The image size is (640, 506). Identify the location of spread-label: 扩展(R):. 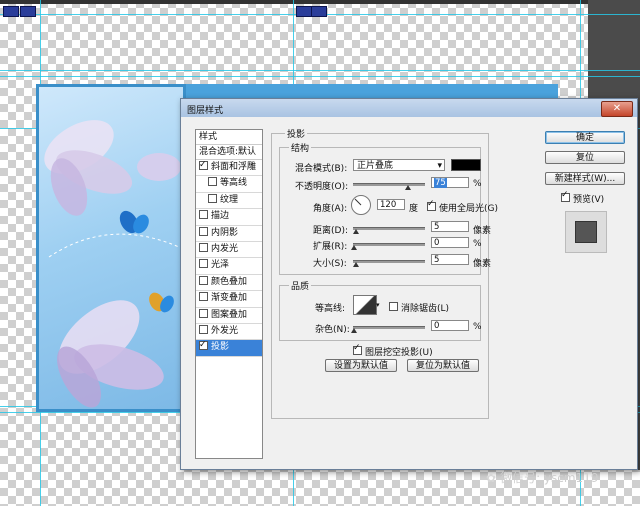
(330, 247).